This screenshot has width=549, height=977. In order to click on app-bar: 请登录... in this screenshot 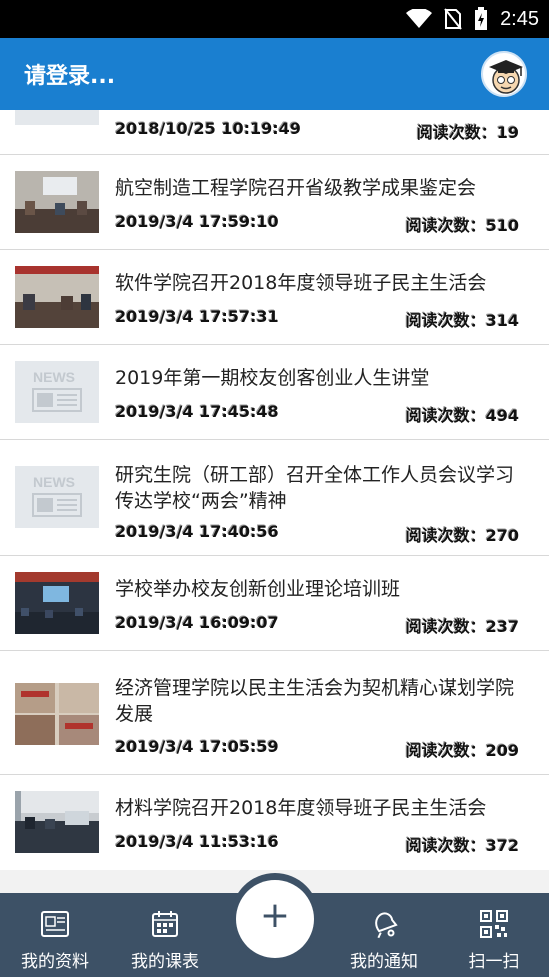, I will do `click(274, 74)`.